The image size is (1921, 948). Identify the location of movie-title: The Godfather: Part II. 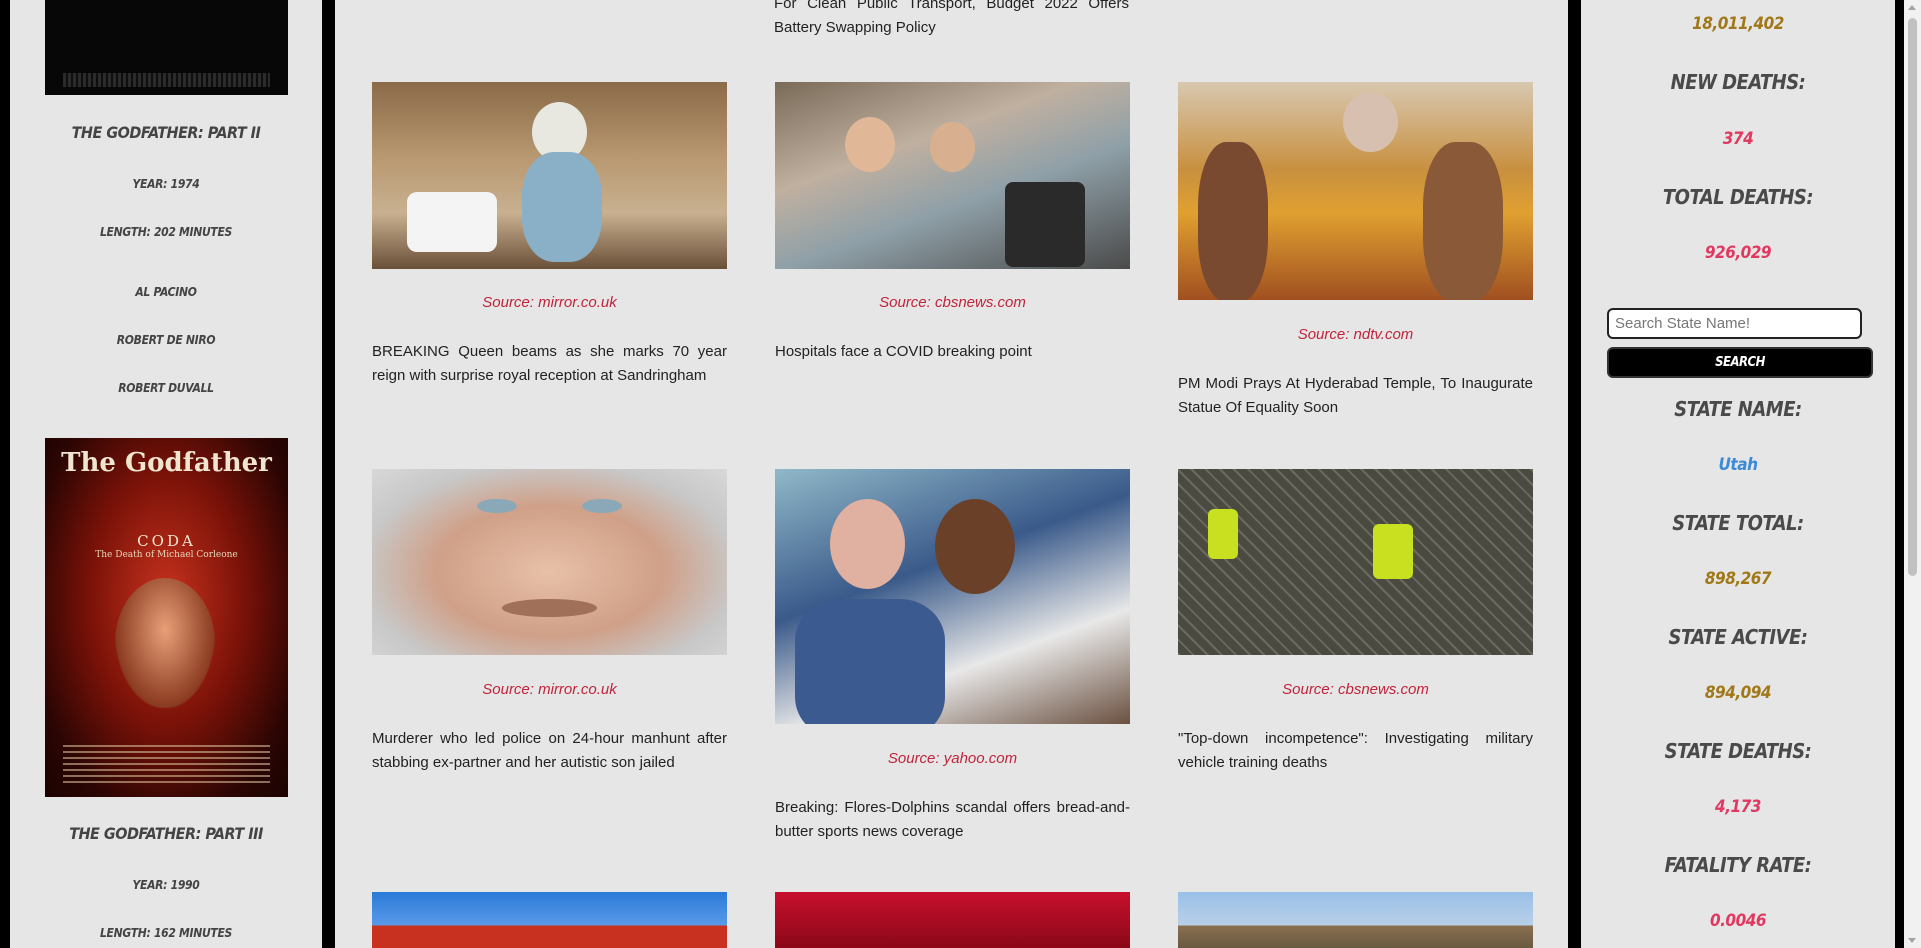
(166, 132).